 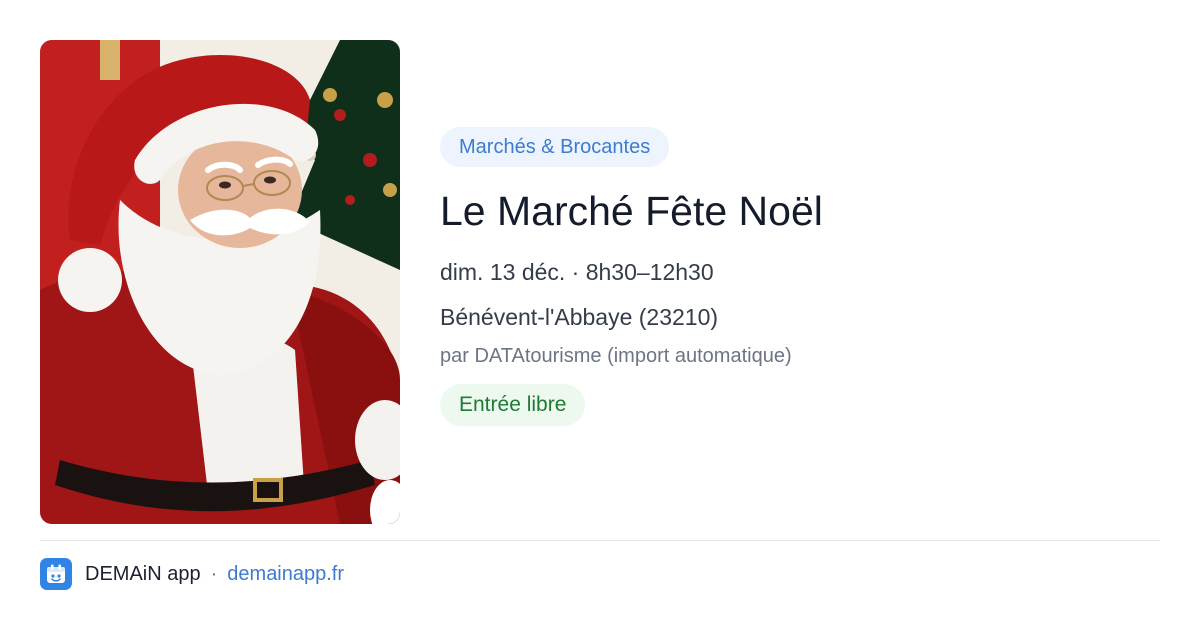 What do you see at coordinates (579, 317) in the screenshot?
I see `event-location: Bénévent-l'Abbaye (23210)` at bounding box center [579, 317].